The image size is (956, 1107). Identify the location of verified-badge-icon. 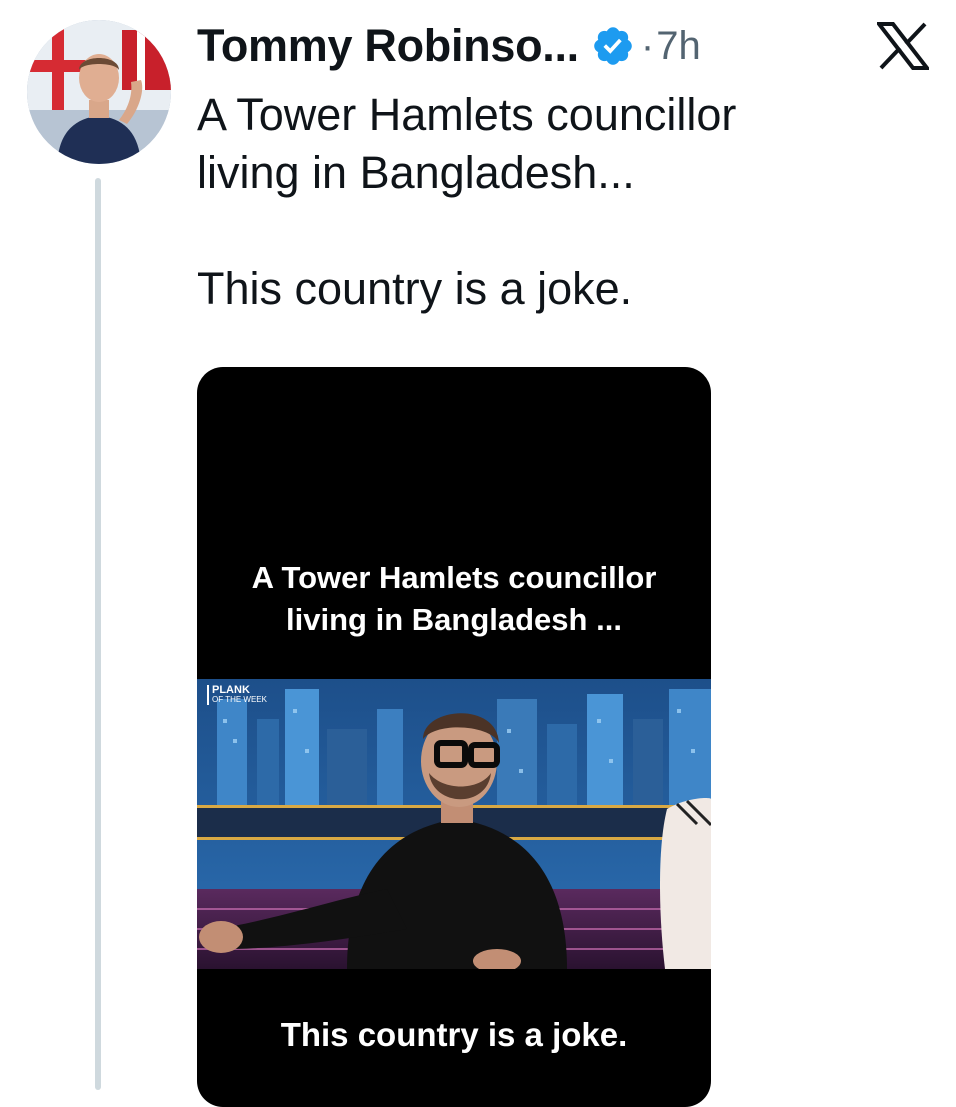
(613, 46).